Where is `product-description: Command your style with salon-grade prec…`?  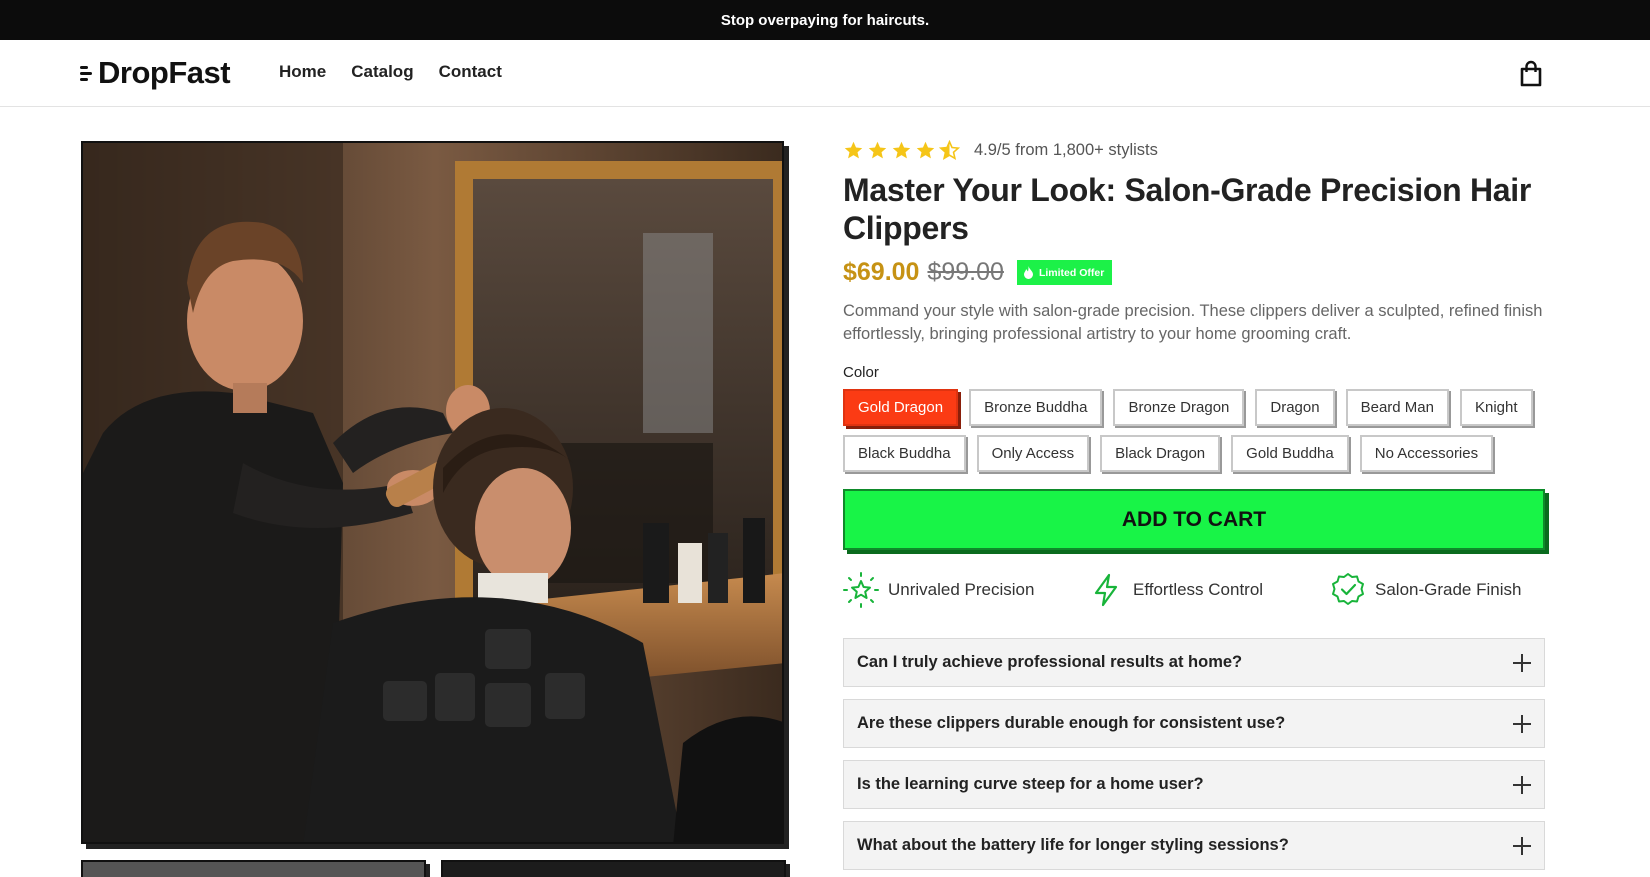
product-description: Command your style with salon-grade prec… is located at coordinates (1193, 322).